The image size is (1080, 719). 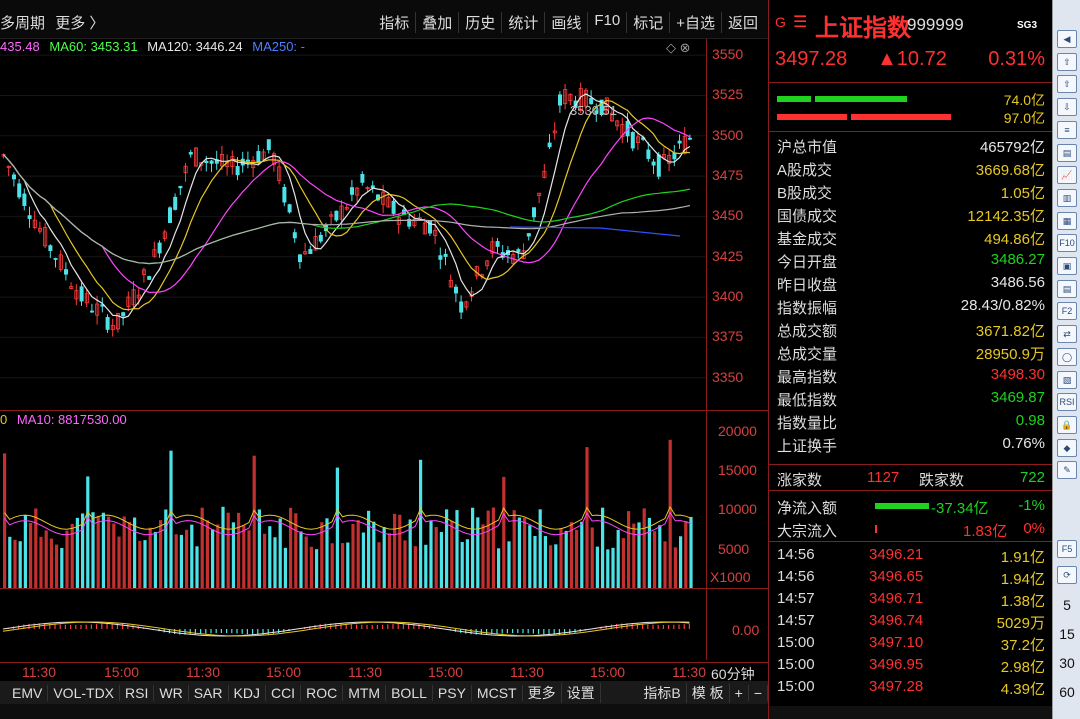 I want to click on period-shortcut: 30, so click(x=1066, y=663).